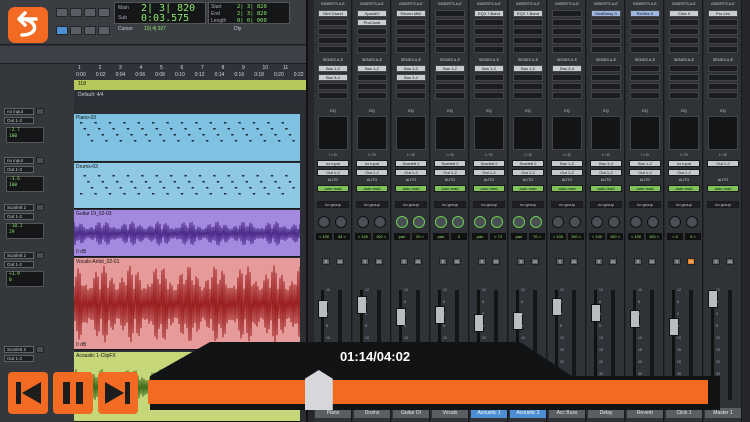  I want to click on rewind-button, so click(28, 393).